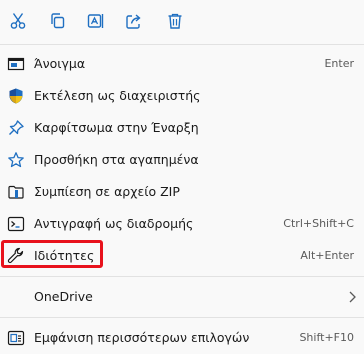  I want to click on trash-icon, so click(175, 21).